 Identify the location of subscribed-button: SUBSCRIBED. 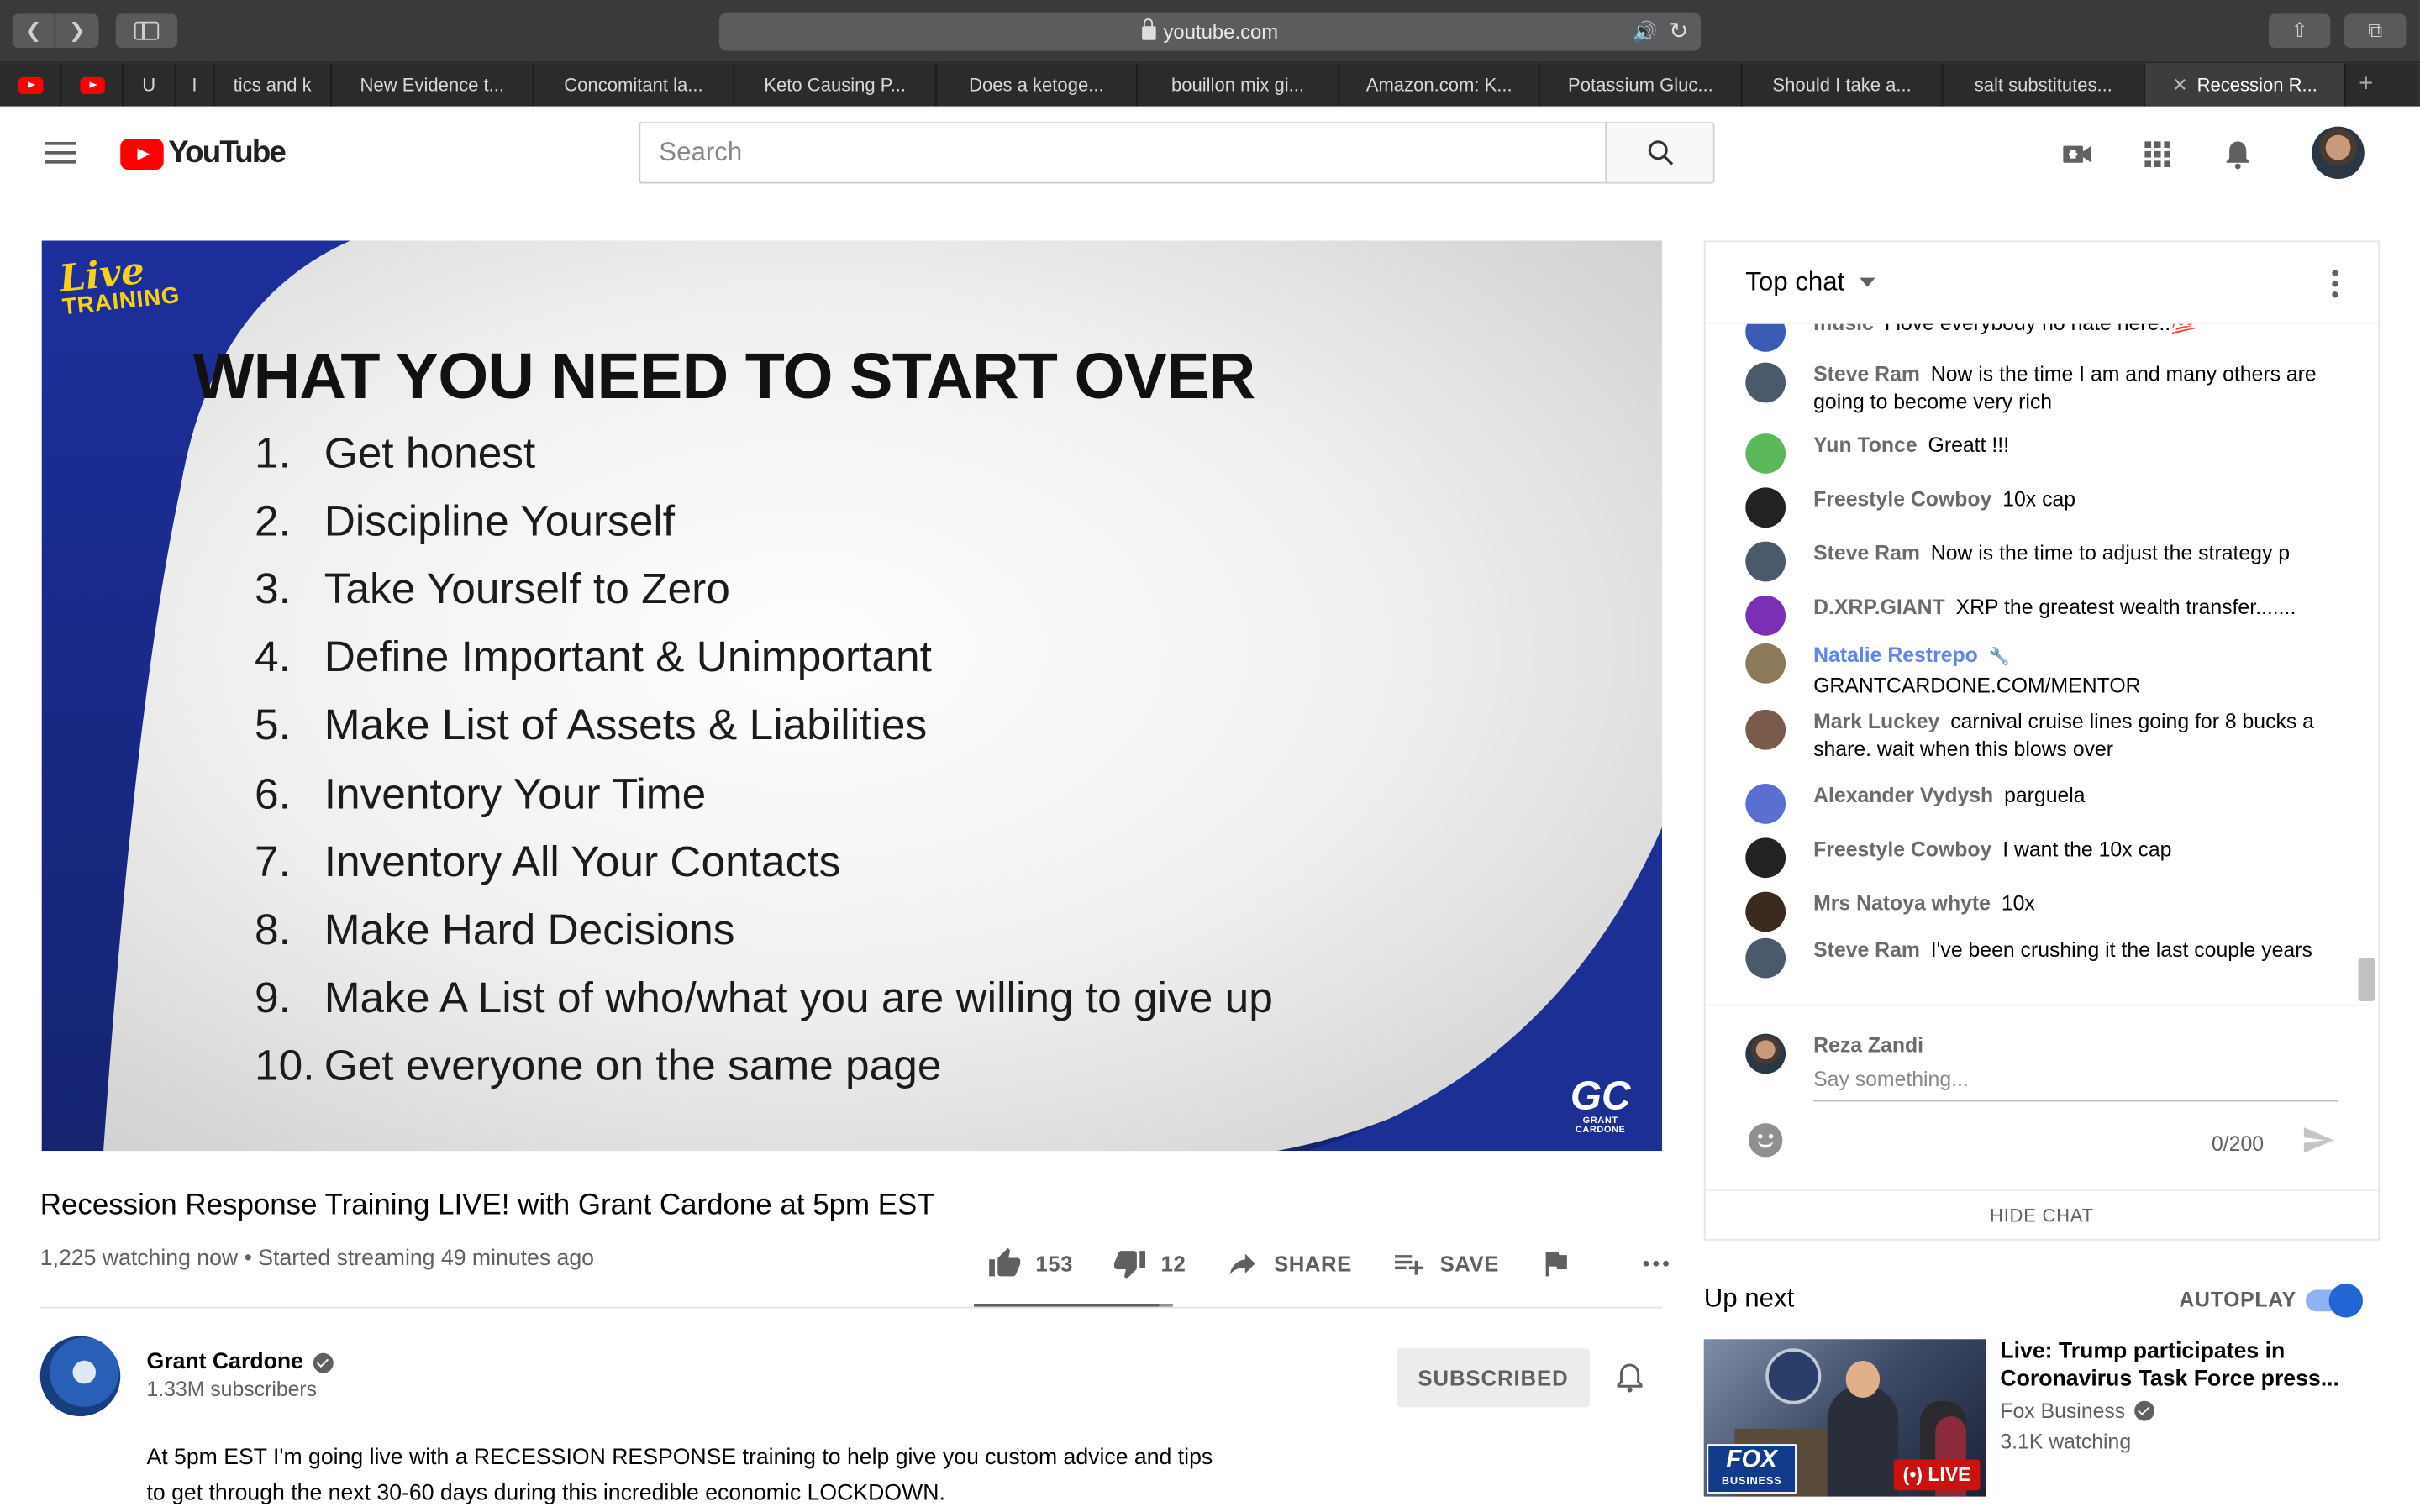
(1494, 1378).